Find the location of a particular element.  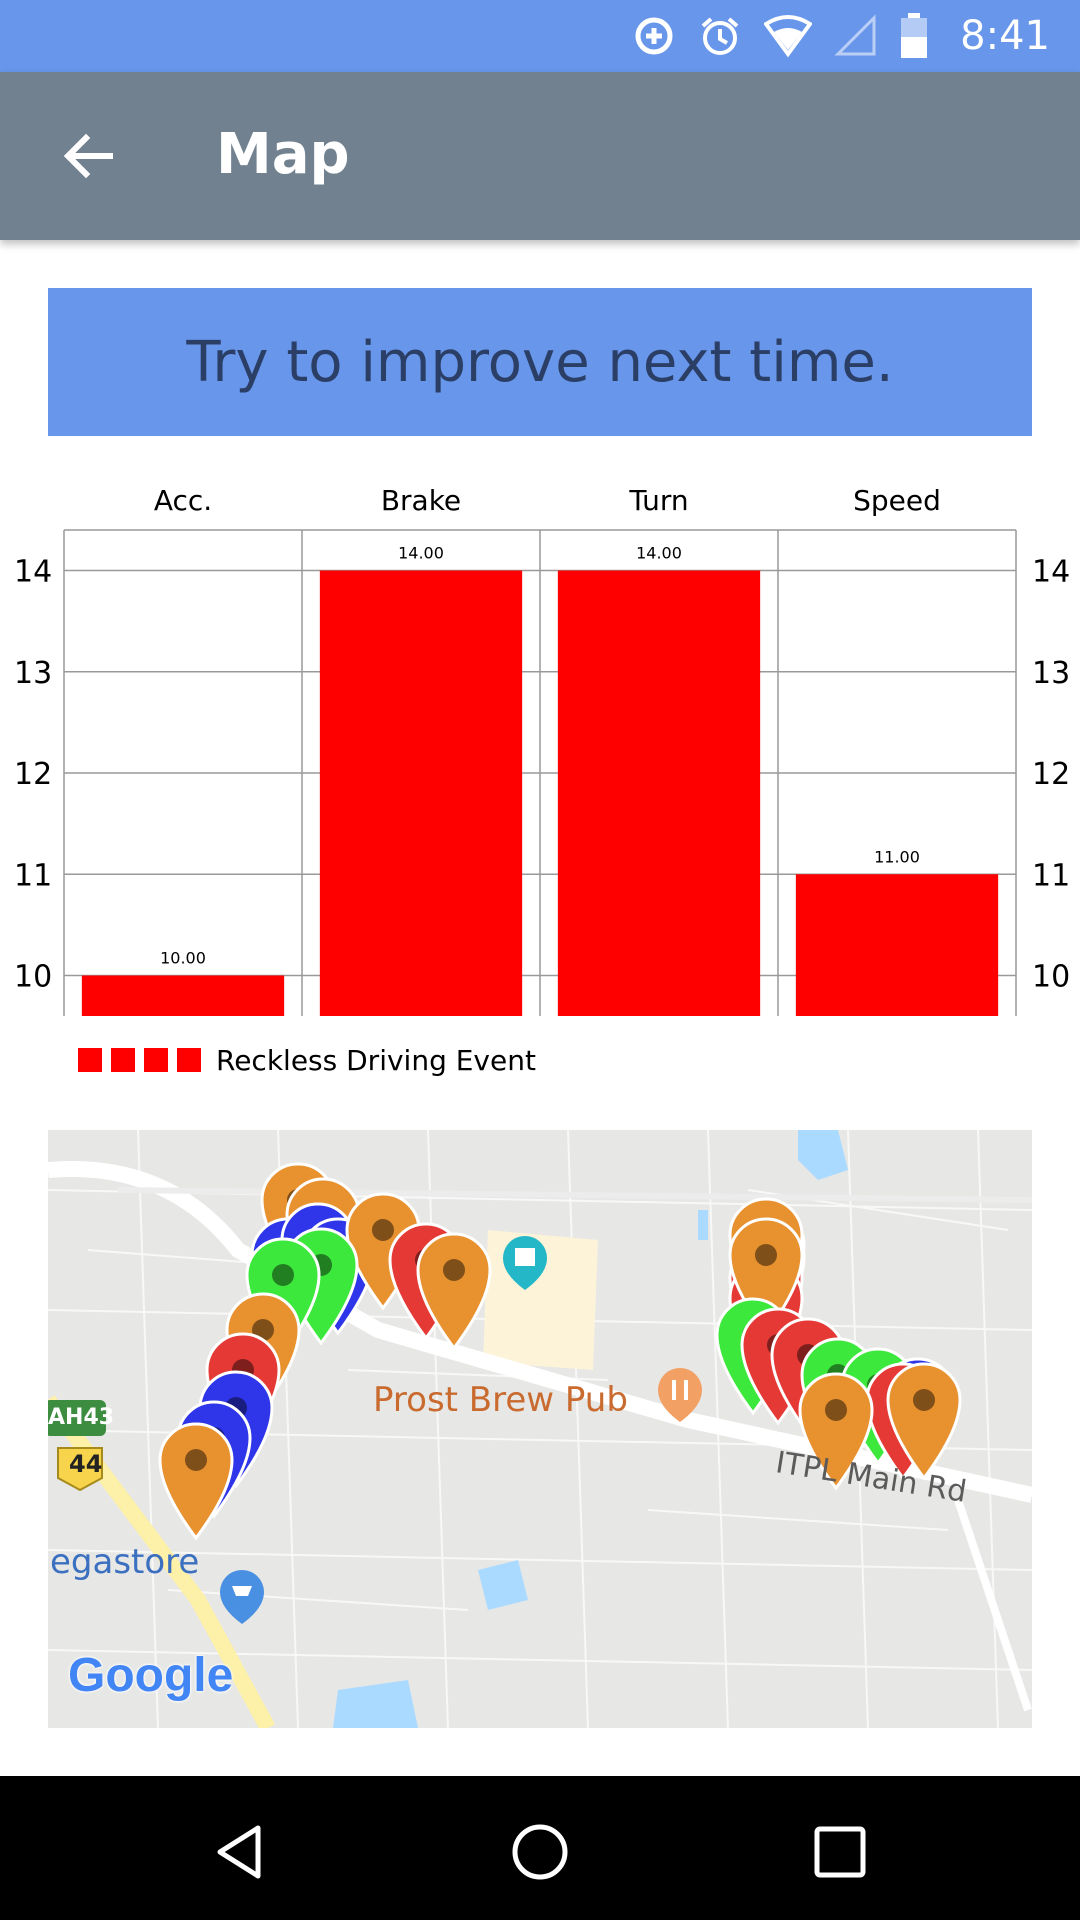

y-tick-label-right: 10 is located at coordinates (1051, 977).